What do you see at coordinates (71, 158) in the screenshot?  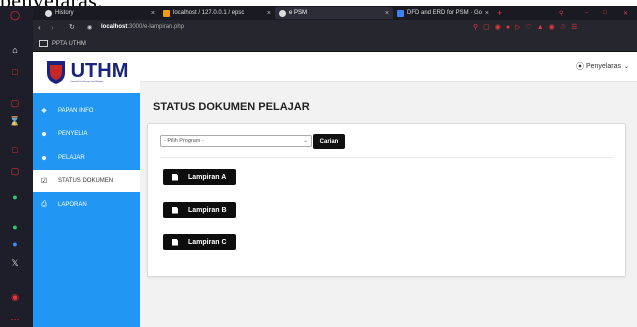 I see `nav-label: PELAJAR` at bounding box center [71, 158].